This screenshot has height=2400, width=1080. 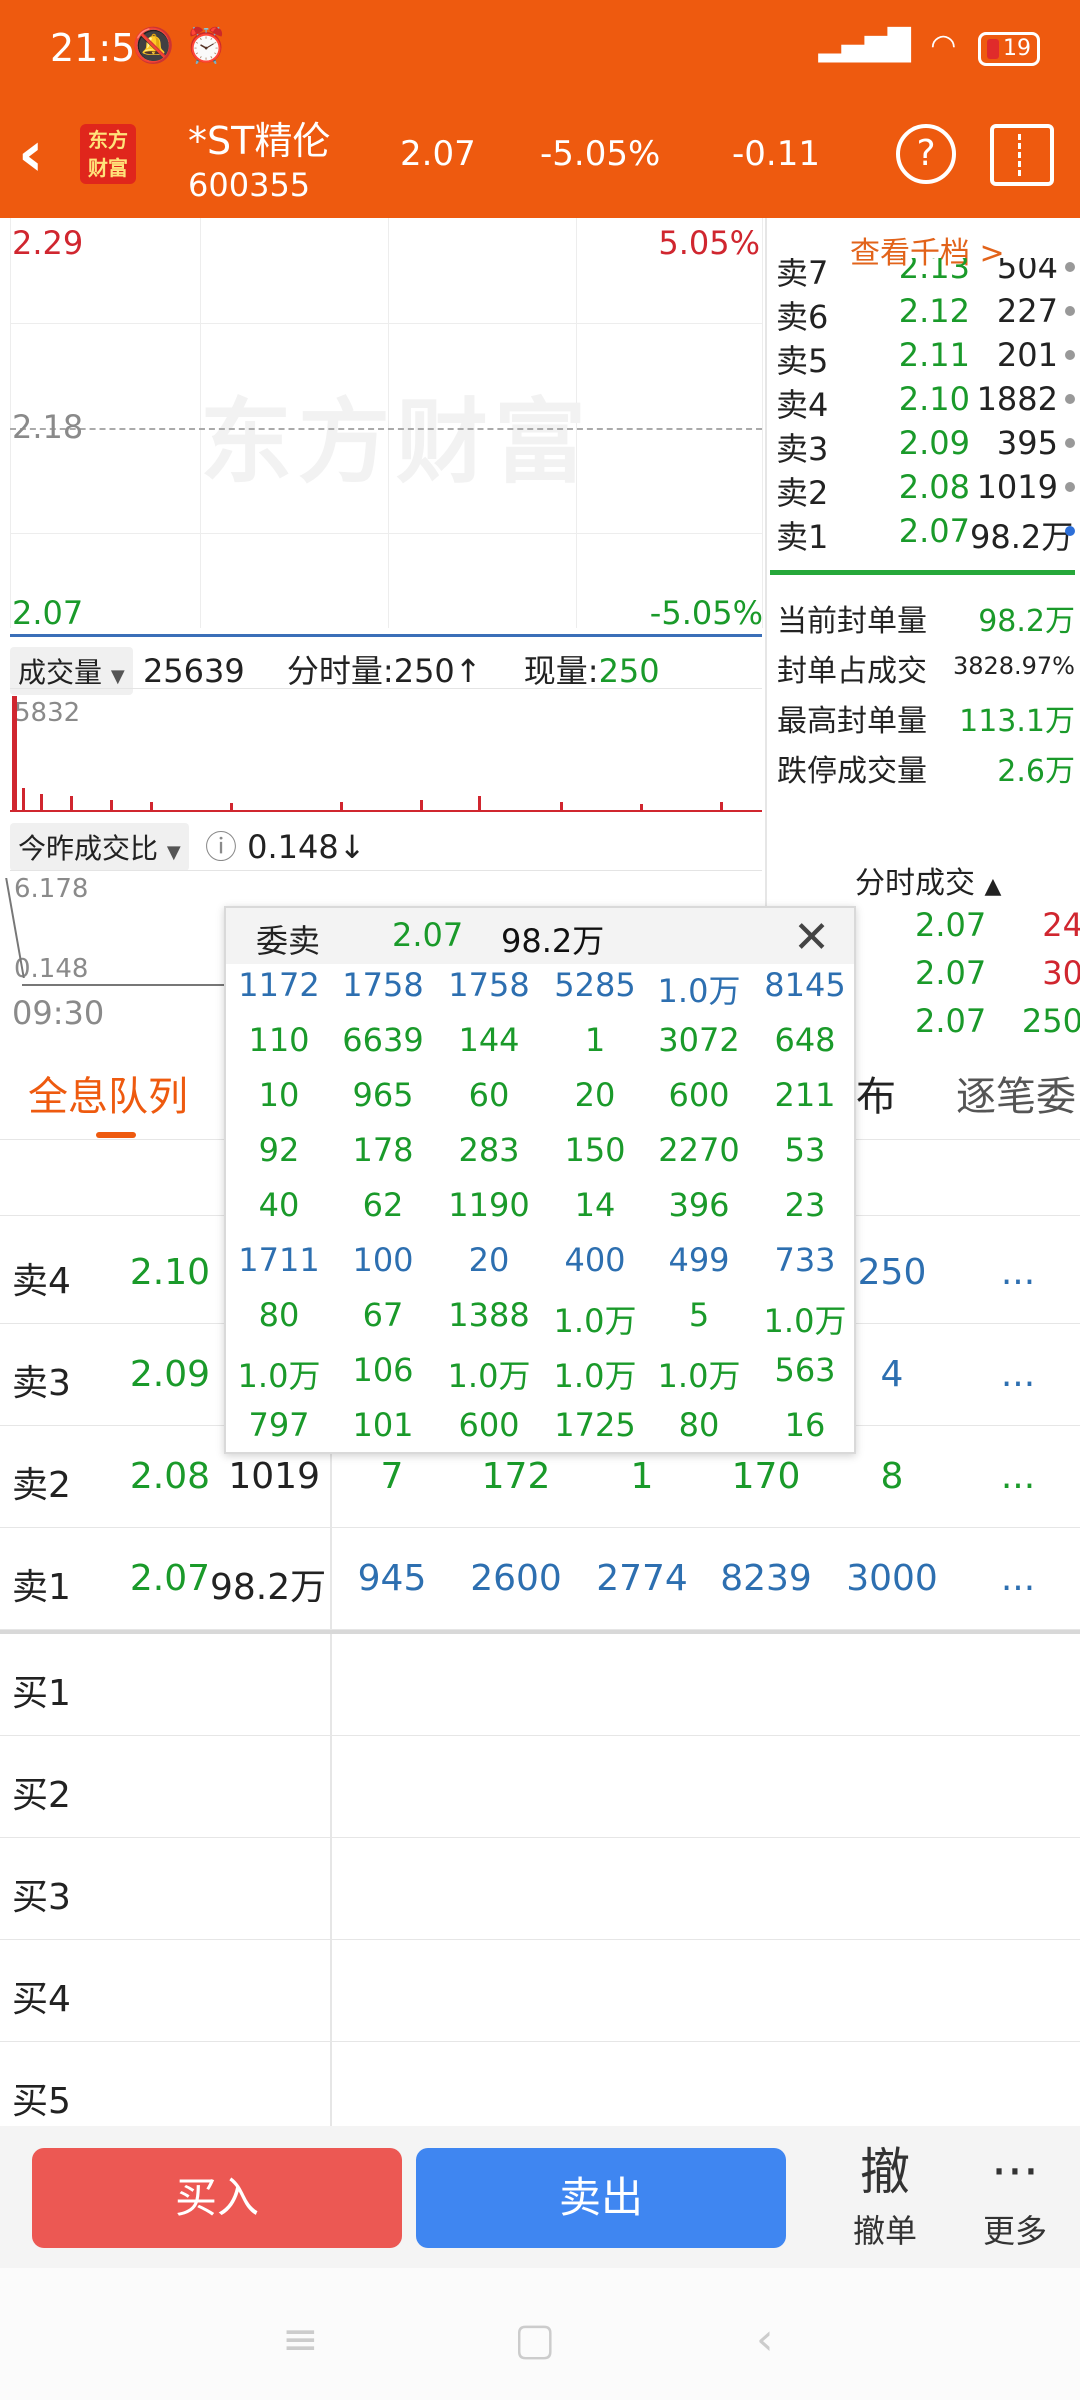 What do you see at coordinates (922, 314) in the screenshot?
I see `ask-row: 卖6 2.12 227` at bounding box center [922, 314].